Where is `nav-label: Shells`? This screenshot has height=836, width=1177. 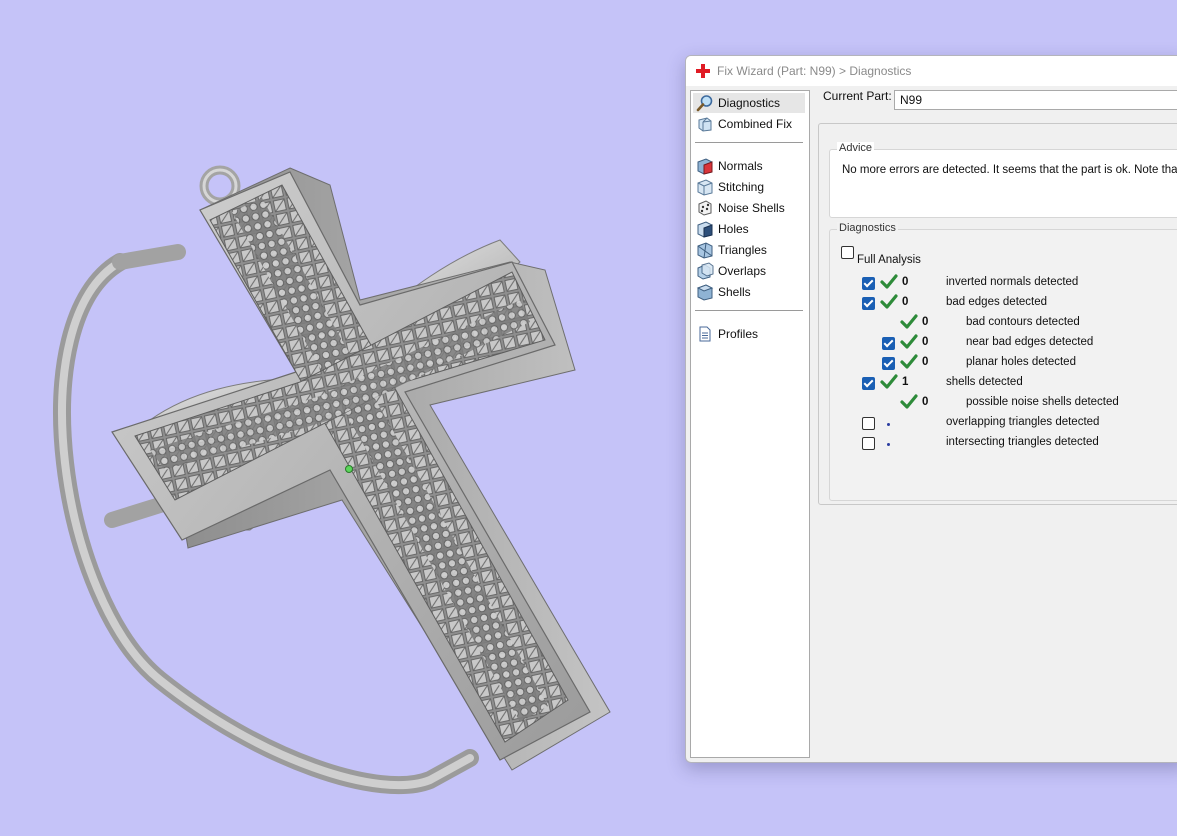
nav-label: Shells is located at coordinates (734, 292).